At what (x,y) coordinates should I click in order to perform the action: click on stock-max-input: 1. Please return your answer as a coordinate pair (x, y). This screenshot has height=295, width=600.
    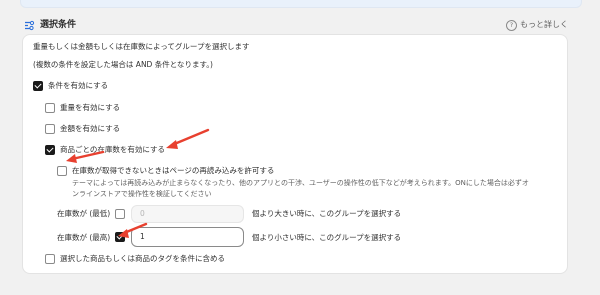
    Looking at the image, I should click on (187, 237).